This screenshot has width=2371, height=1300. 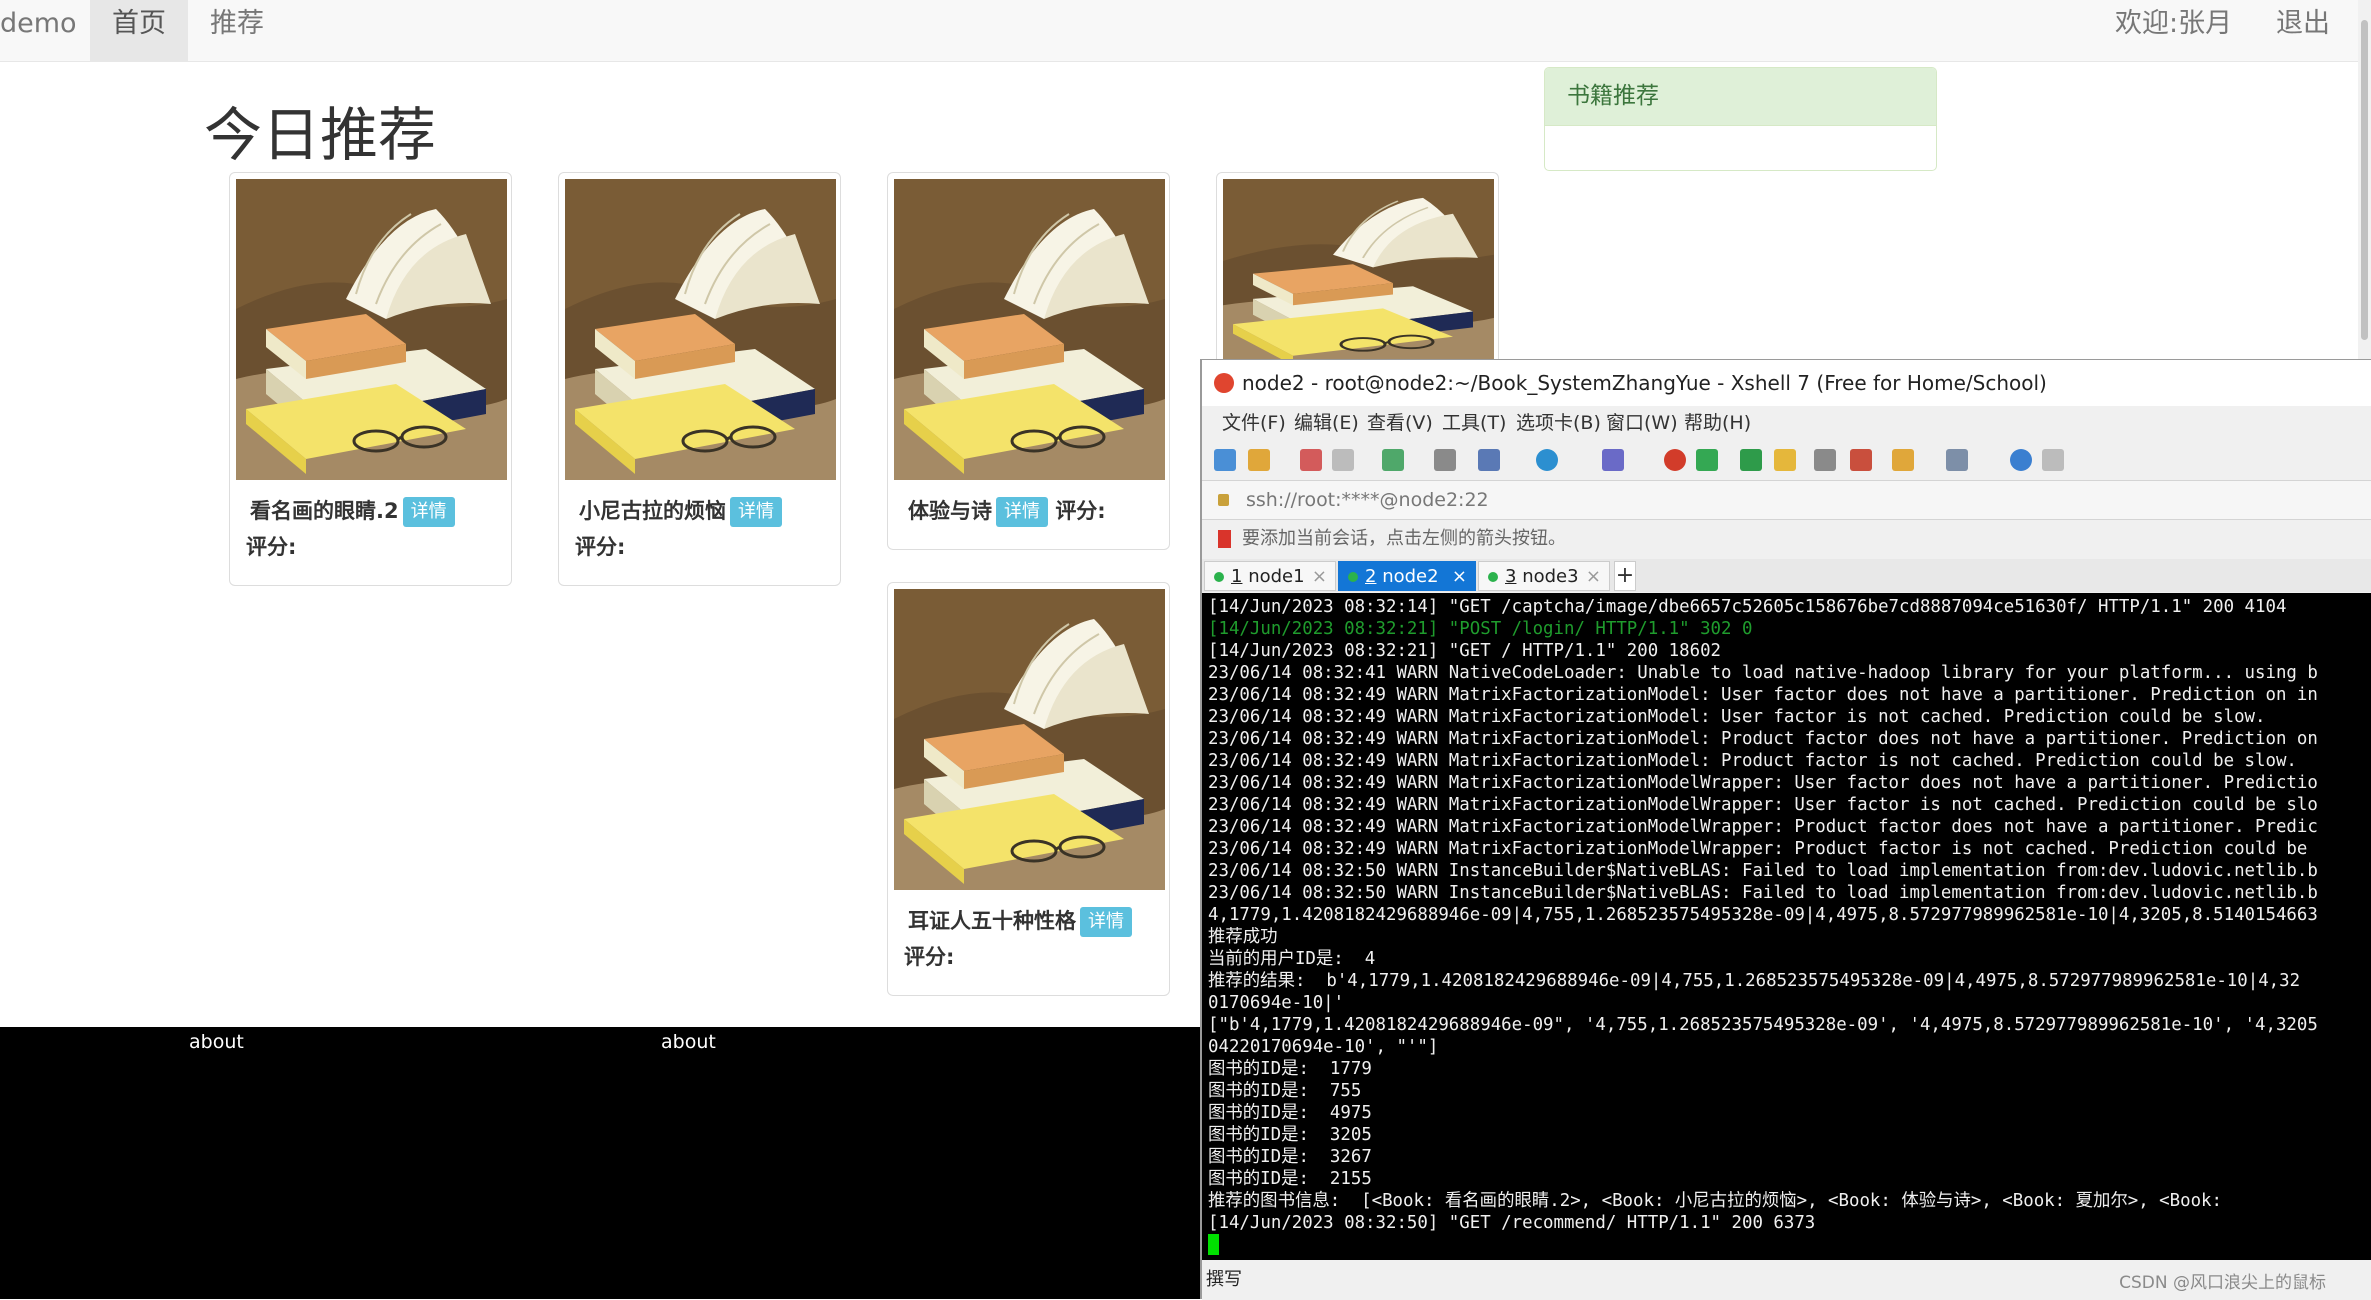 I want to click on tab-number: 1, so click(x=1237, y=576).